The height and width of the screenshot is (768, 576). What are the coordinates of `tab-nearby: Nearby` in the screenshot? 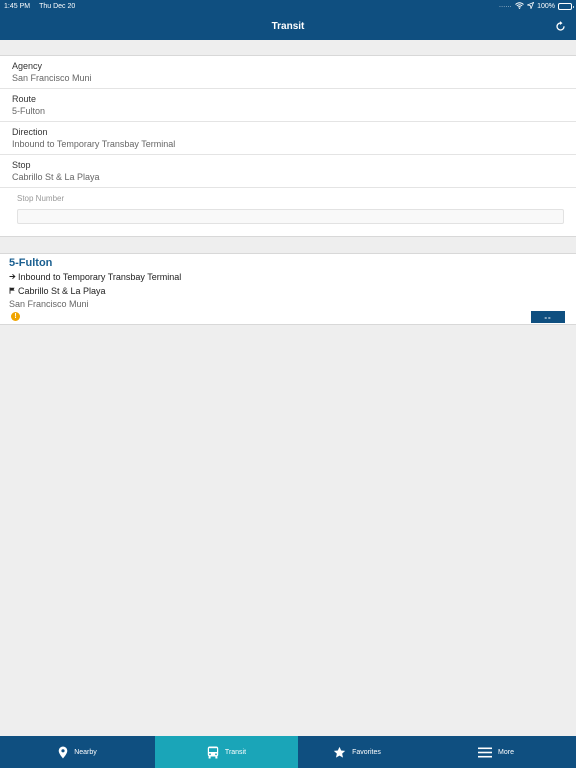 It's located at (77, 752).